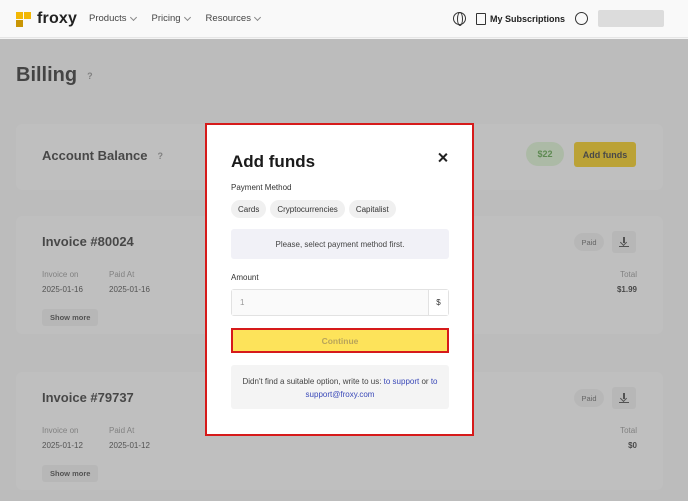 The image size is (688, 501). What do you see at coordinates (245, 277) in the screenshot?
I see `amount-label: Amount` at bounding box center [245, 277].